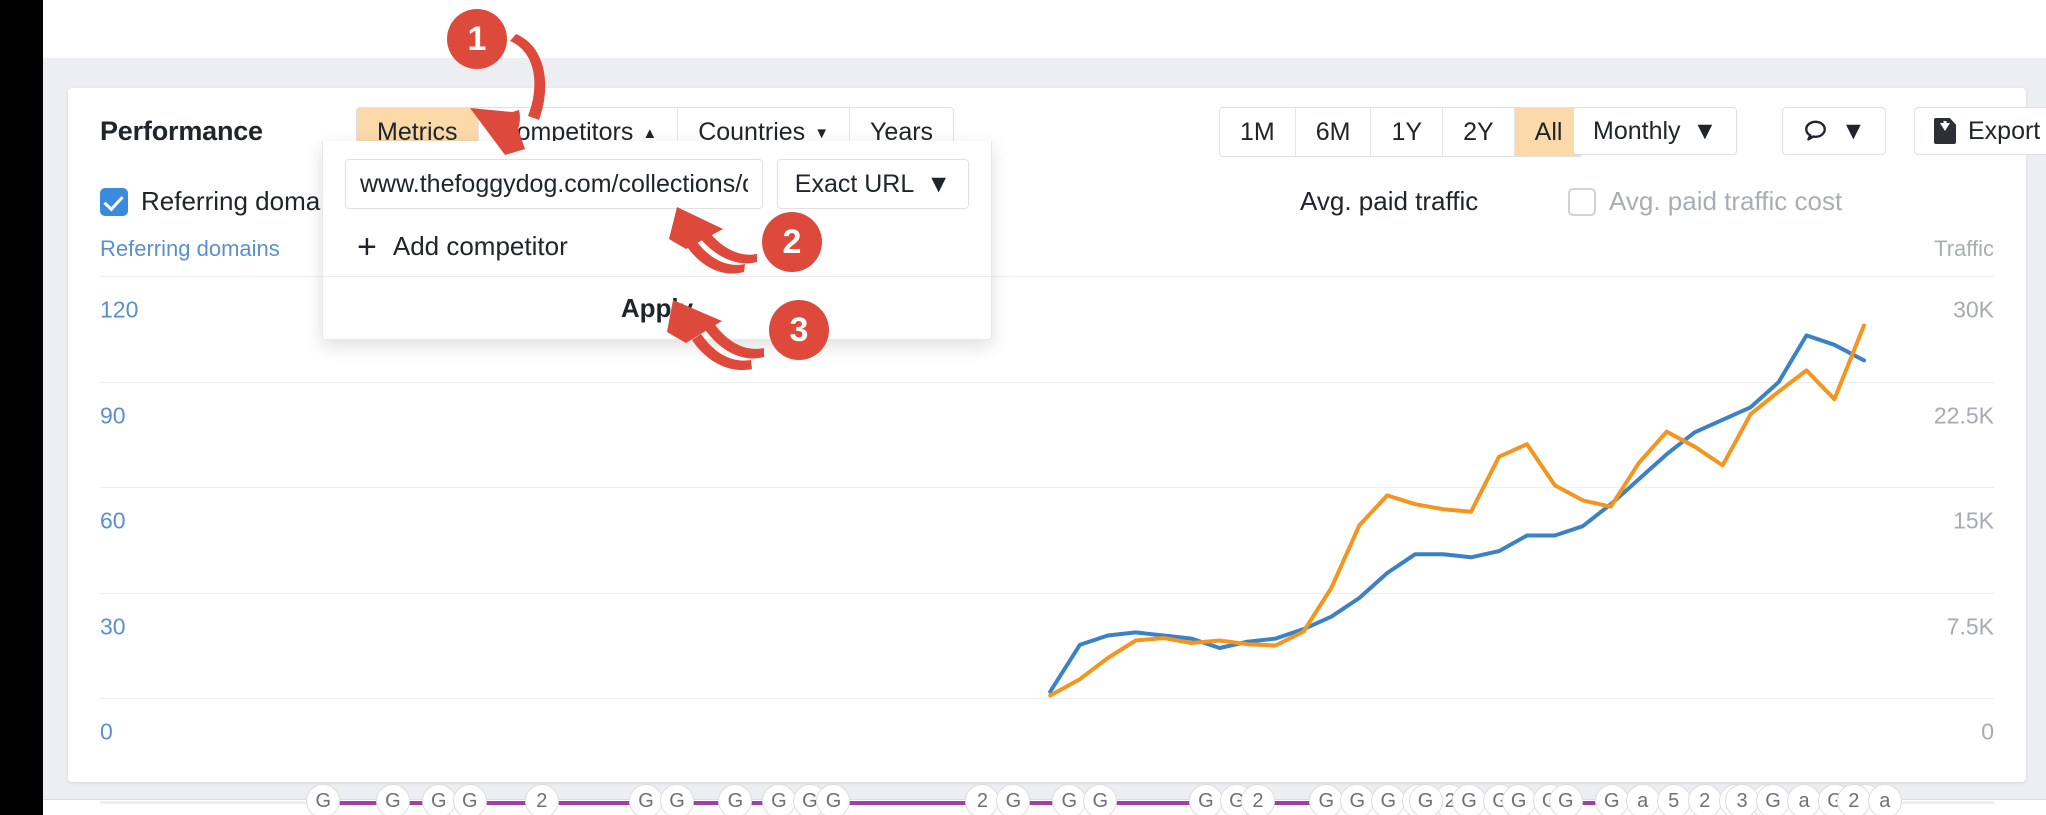 Image resolution: width=2046 pixels, height=815 pixels. Describe the element at coordinates (799, 330) in the screenshot. I see `annotation-badge-3: 3` at that location.